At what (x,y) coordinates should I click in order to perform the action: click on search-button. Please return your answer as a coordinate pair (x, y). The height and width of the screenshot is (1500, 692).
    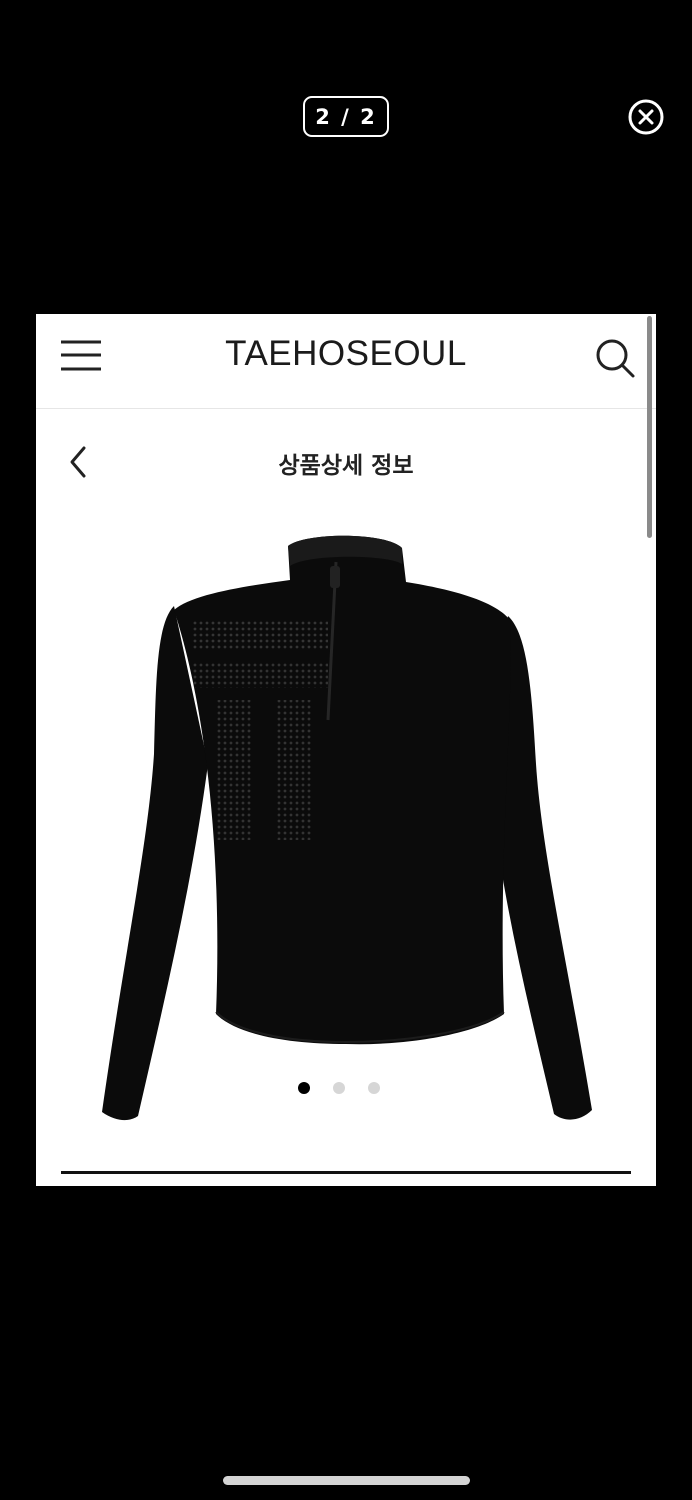
    Looking at the image, I should click on (615, 358).